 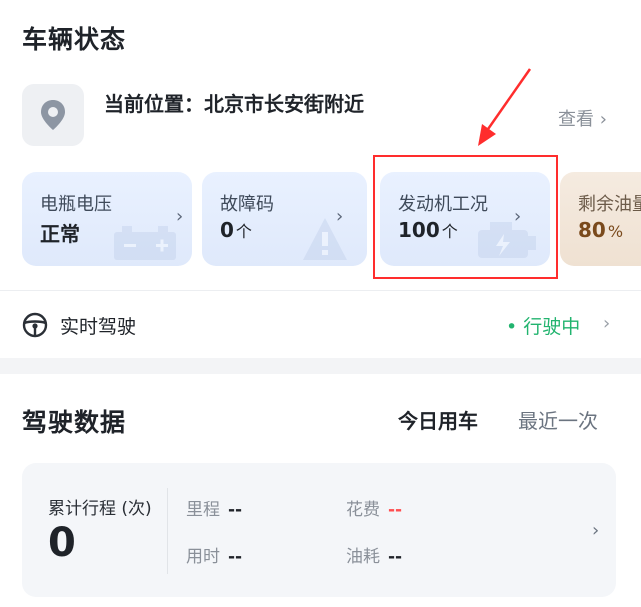 What do you see at coordinates (465, 217) in the screenshot?
I see `annotation-highlight-box` at bounding box center [465, 217].